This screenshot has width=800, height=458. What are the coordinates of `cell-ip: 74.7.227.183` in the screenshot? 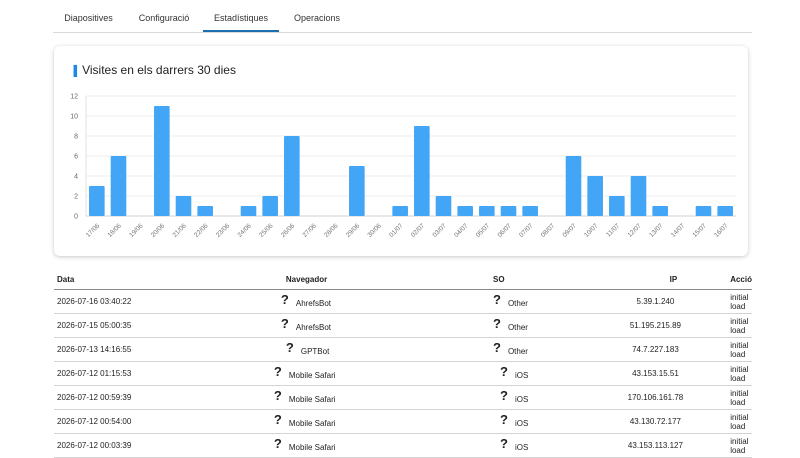 It's located at (635, 349).